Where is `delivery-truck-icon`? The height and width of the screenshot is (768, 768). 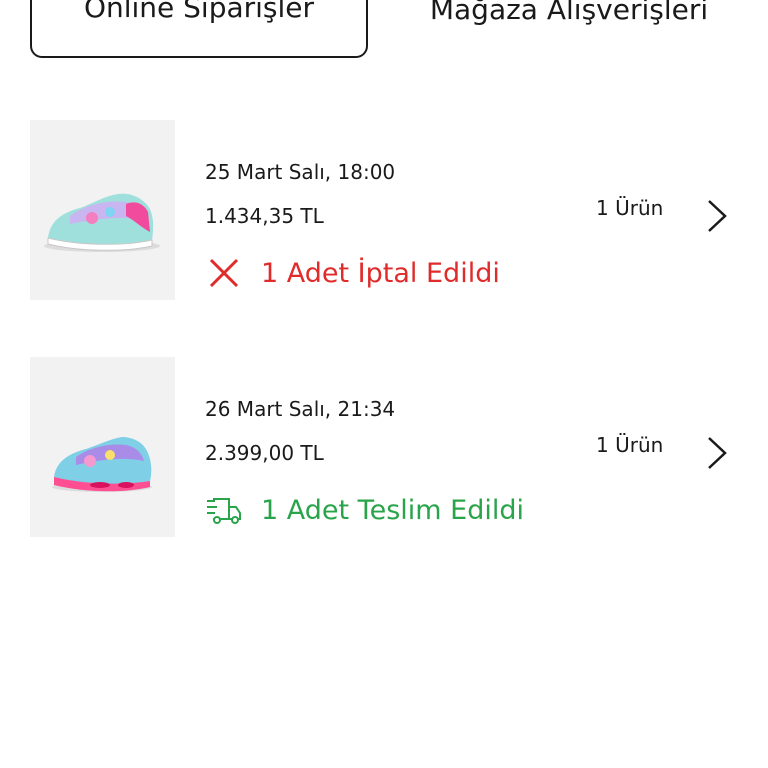 delivery-truck-icon is located at coordinates (224, 511).